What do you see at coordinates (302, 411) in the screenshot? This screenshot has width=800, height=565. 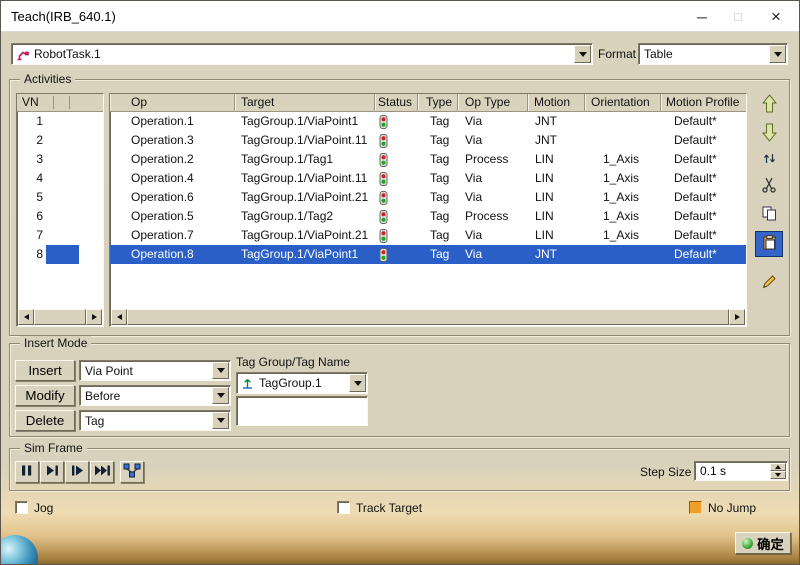 I see `tag-name-list` at bounding box center [302, 411].